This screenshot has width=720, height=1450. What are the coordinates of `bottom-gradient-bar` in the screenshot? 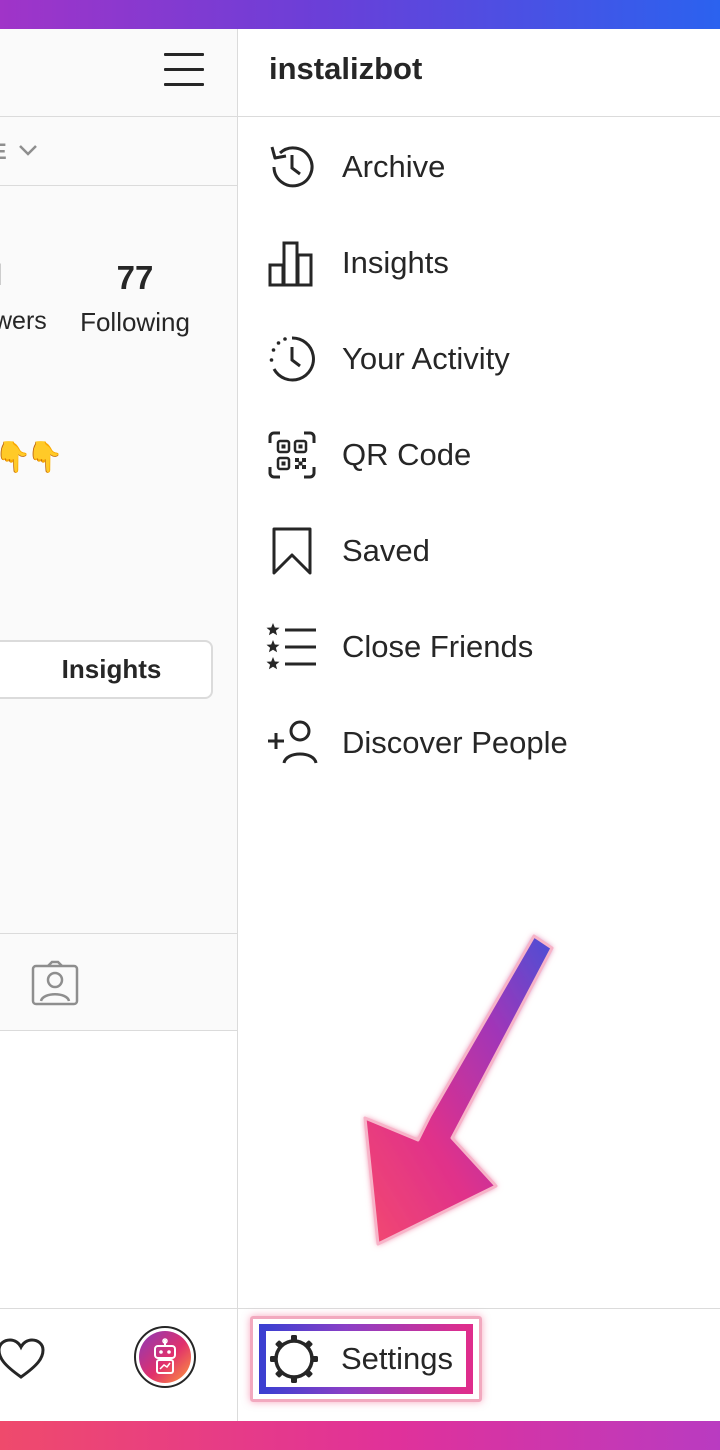 It's located at (360, 1435).